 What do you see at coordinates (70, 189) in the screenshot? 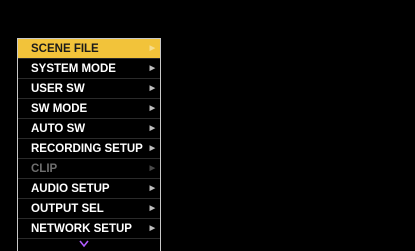
I see `menu-item-label: AUDIO SETUP` at bounding box center [70, 189].